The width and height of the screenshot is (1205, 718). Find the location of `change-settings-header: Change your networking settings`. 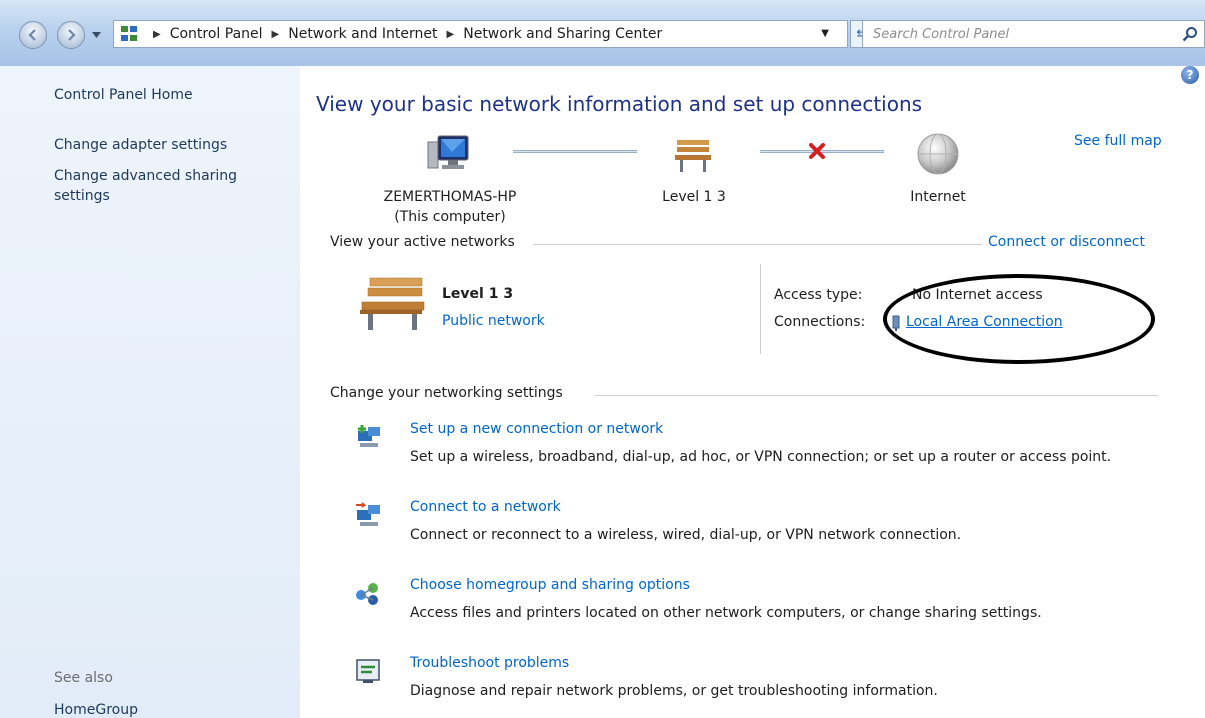

change-settings-header: Change your networking settings is located at coordinates (446, 393).